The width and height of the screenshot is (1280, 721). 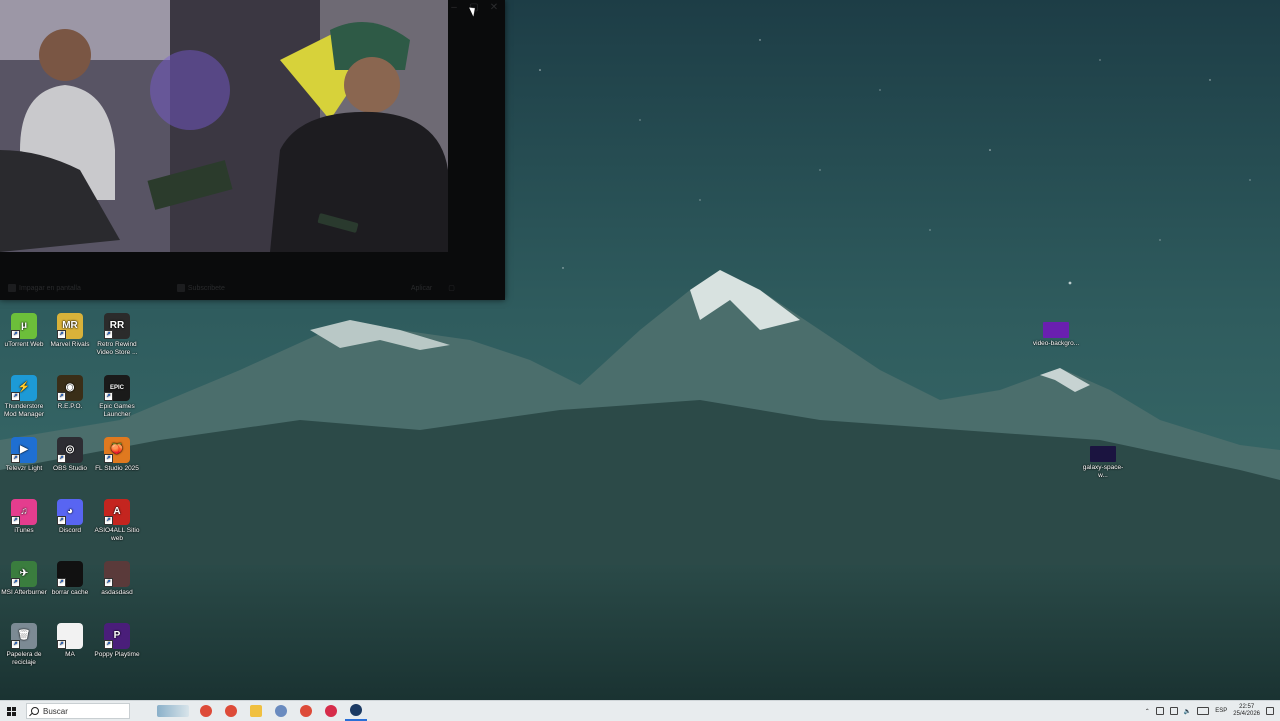 What do you see at coordinates (417, 288) in the screenshot?
I see `bottom-item-4: Aplicar` at bounding box center [417, 288].